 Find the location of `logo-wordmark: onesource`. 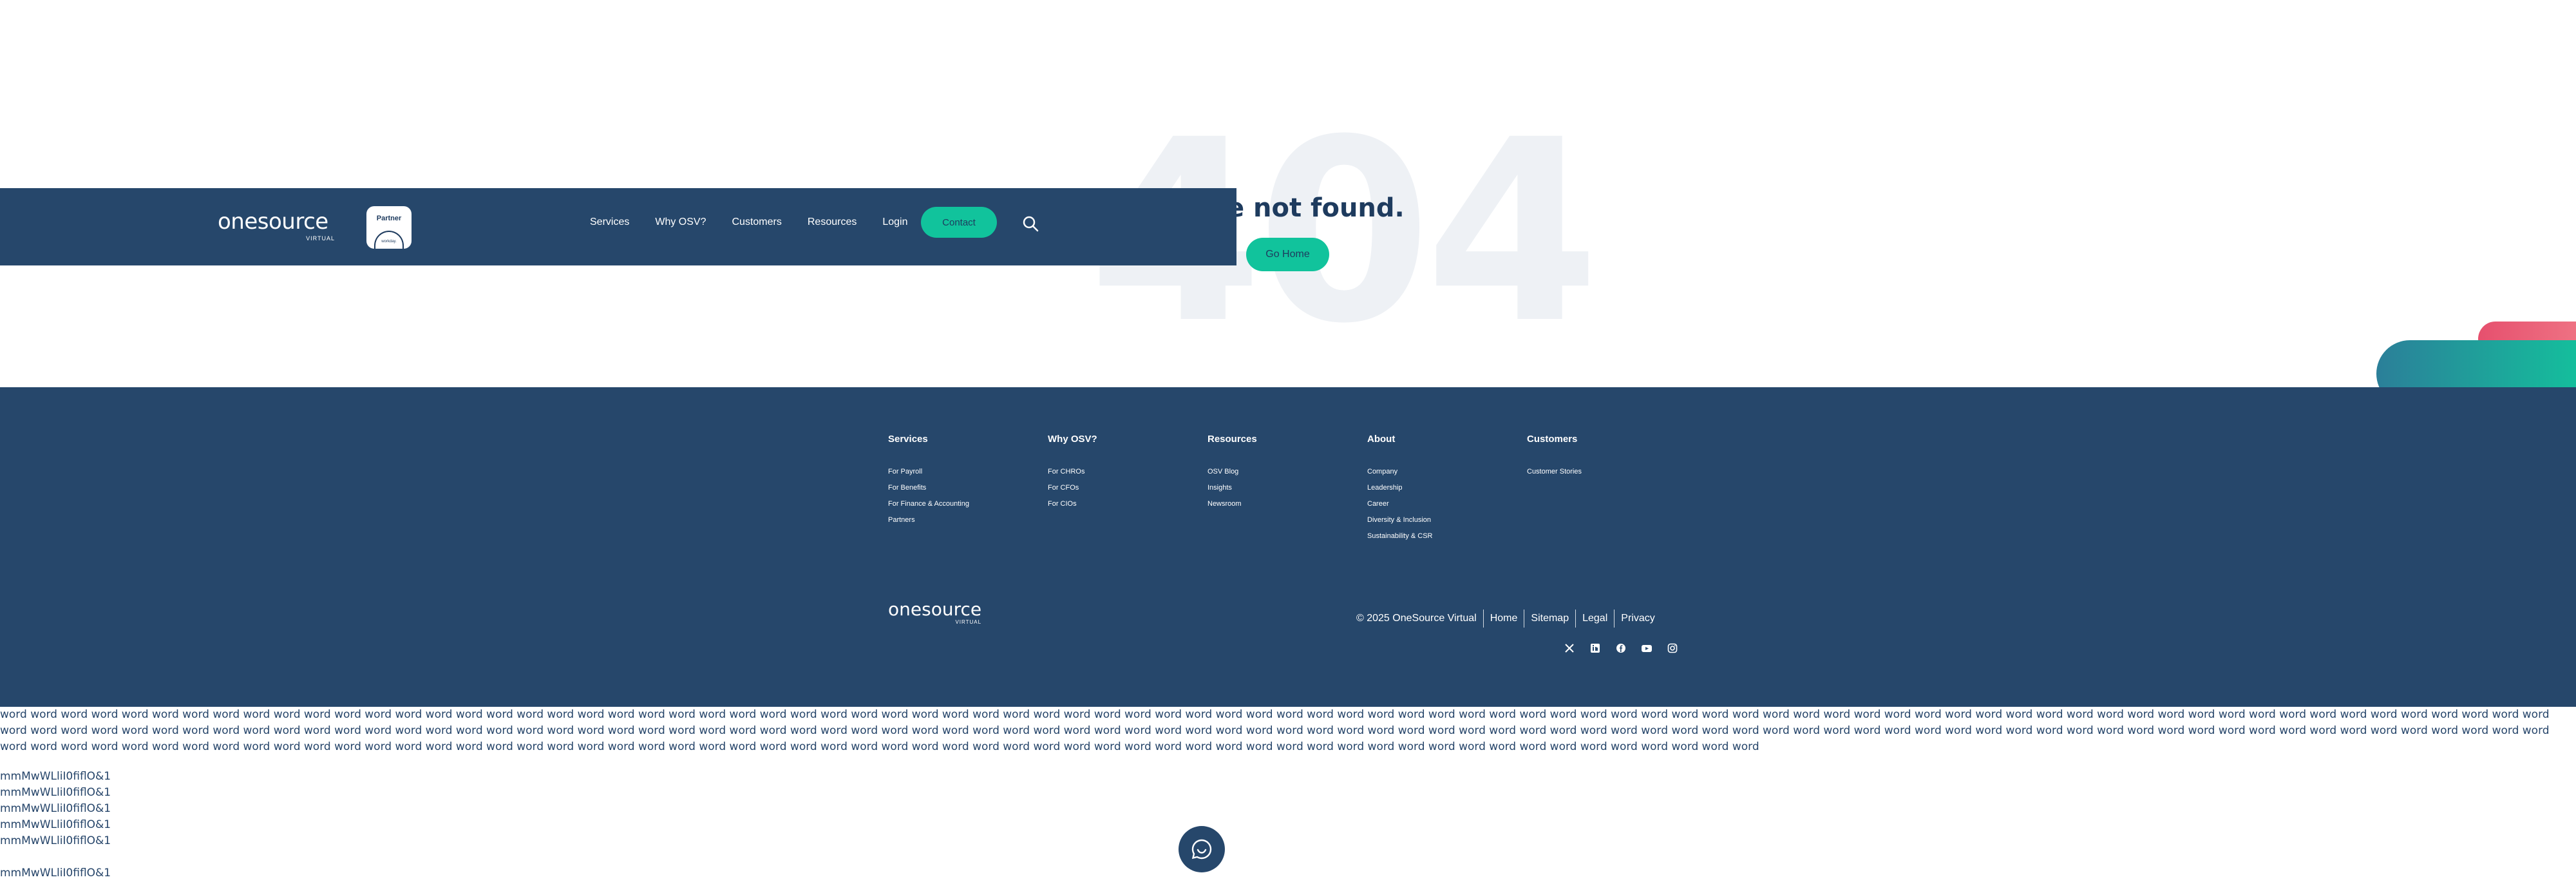

logo-wordmark: onesource is located at coordinates (273, 222).